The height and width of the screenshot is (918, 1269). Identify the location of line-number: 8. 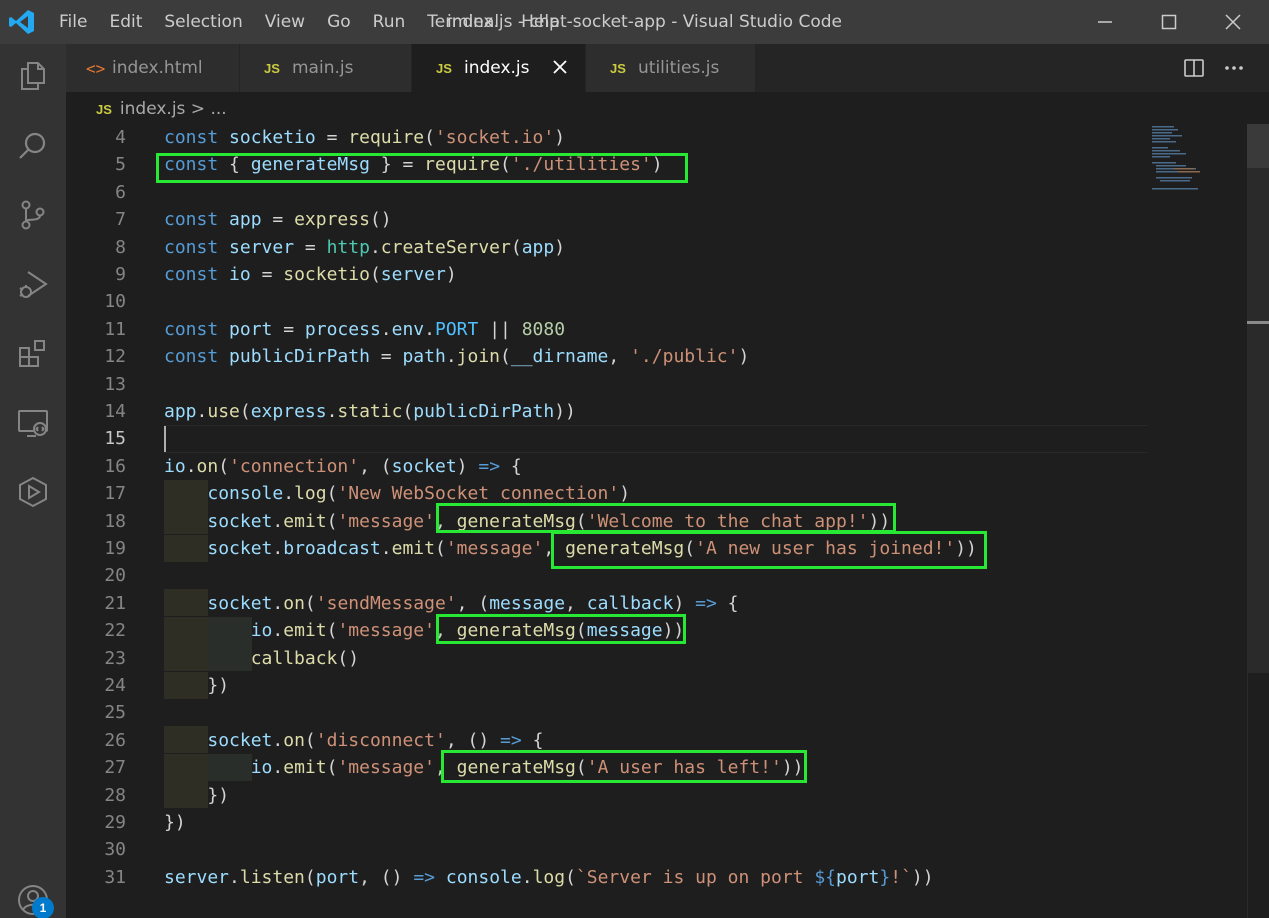
(120, 247).